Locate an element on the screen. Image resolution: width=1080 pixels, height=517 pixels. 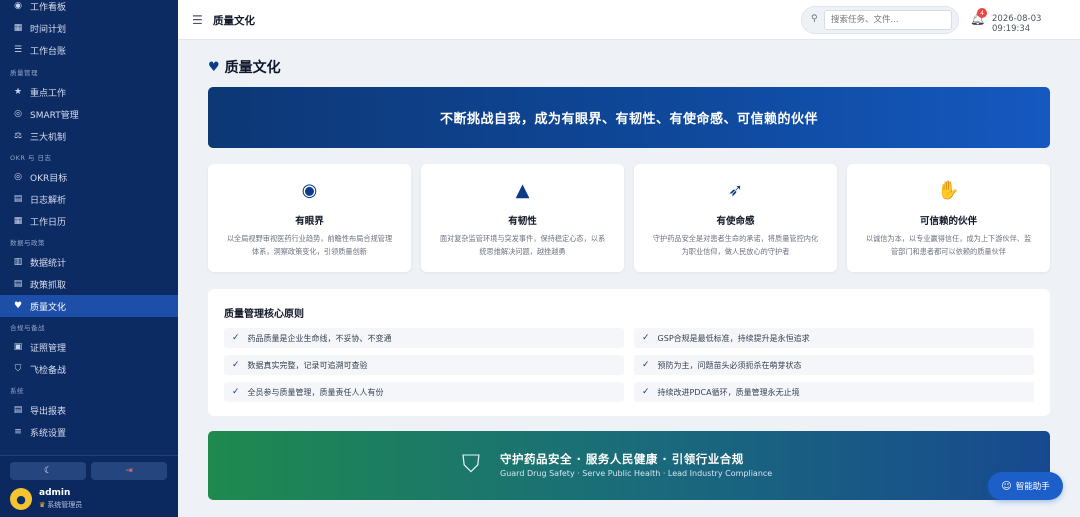
user-profile: ● admin ♛ 系统管理员 is located at coordinates (46, 499).